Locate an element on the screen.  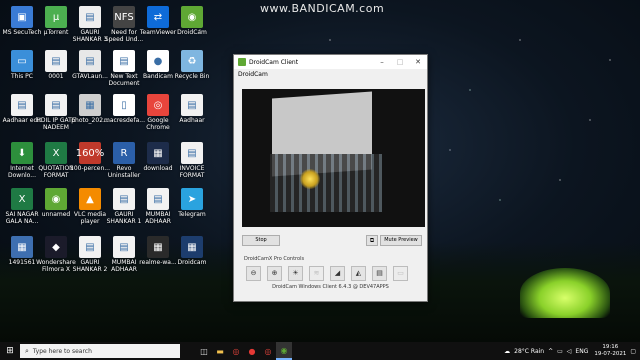
clock-time: 19:16 is located at coordinates (610, 347).